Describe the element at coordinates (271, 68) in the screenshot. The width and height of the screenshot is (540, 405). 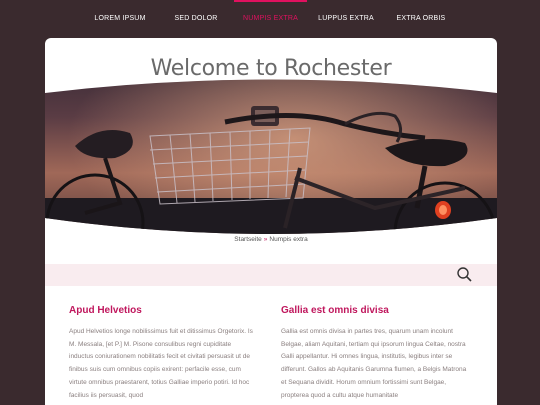
I see `page-title: Welcome to Rochester` at that location.